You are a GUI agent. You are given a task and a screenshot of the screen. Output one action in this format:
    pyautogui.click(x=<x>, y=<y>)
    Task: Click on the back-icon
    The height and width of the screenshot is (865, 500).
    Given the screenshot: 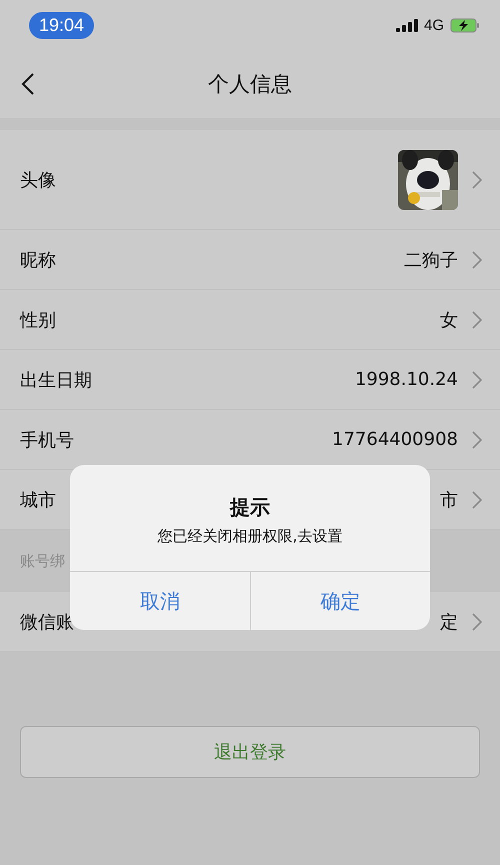 What is the action you would take?
    pyautogui.click(x=28, y=84)
    